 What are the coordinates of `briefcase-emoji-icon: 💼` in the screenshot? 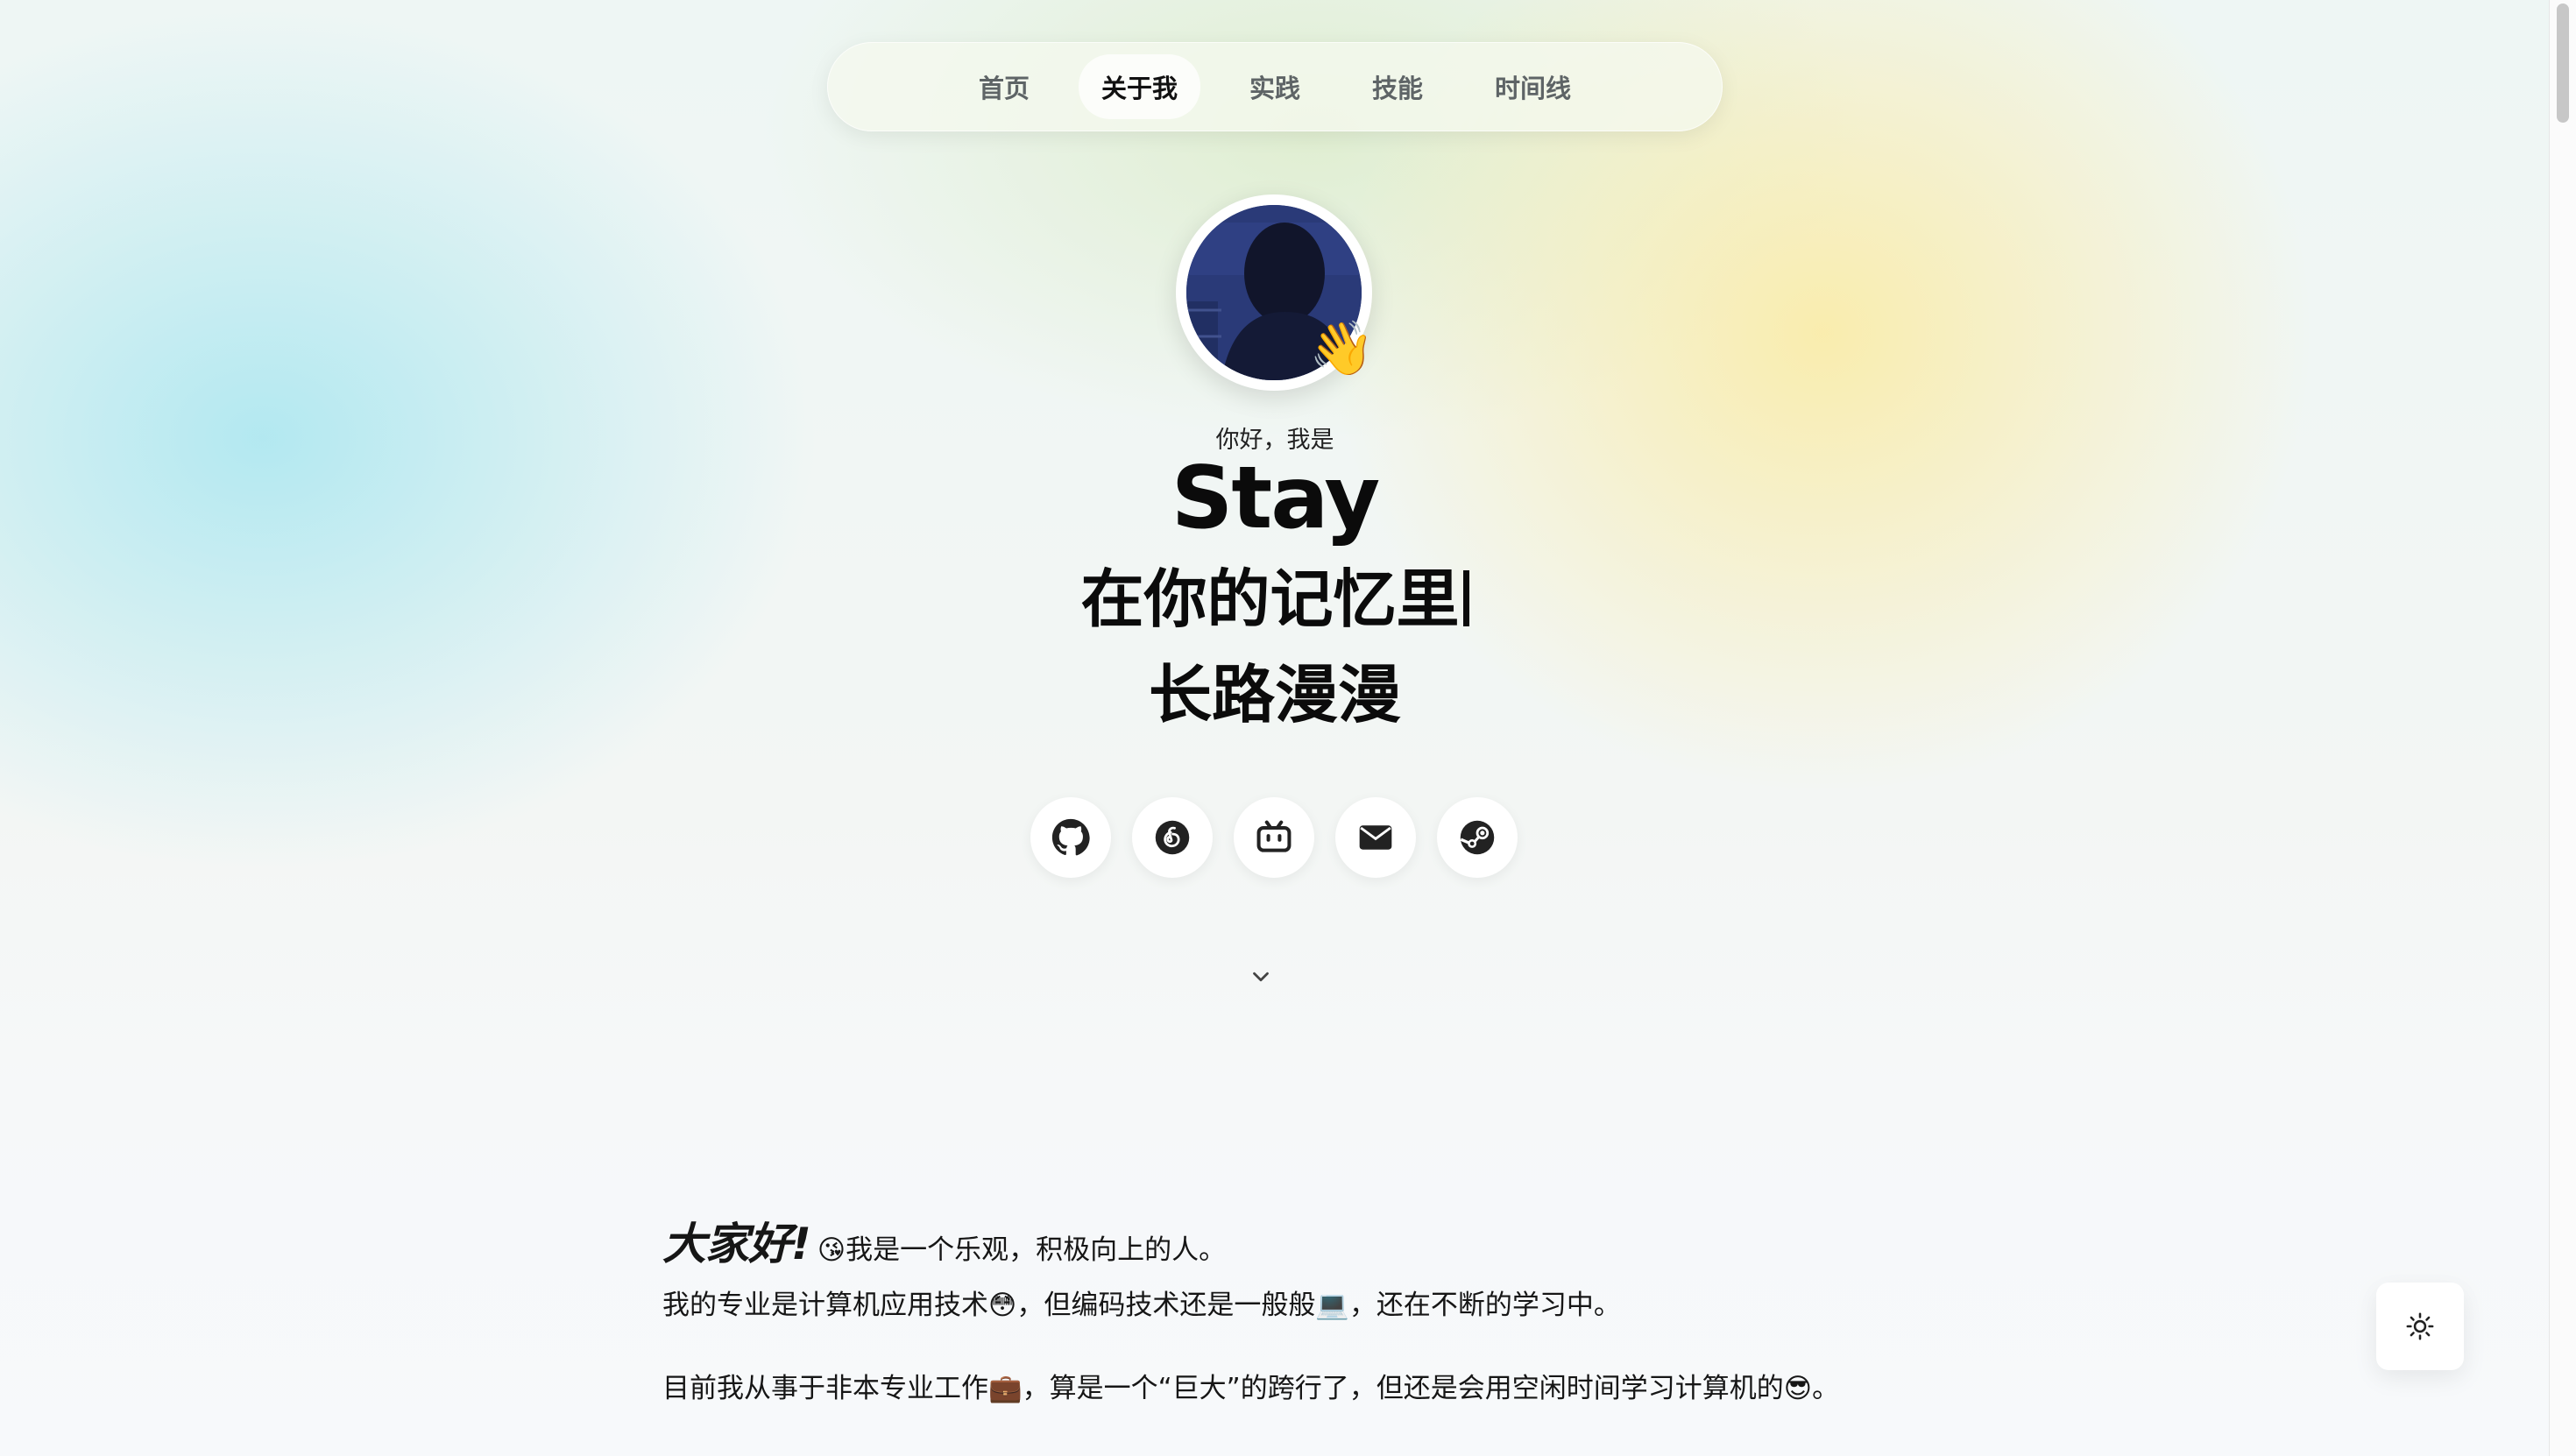 It's located at (1005, 1388).